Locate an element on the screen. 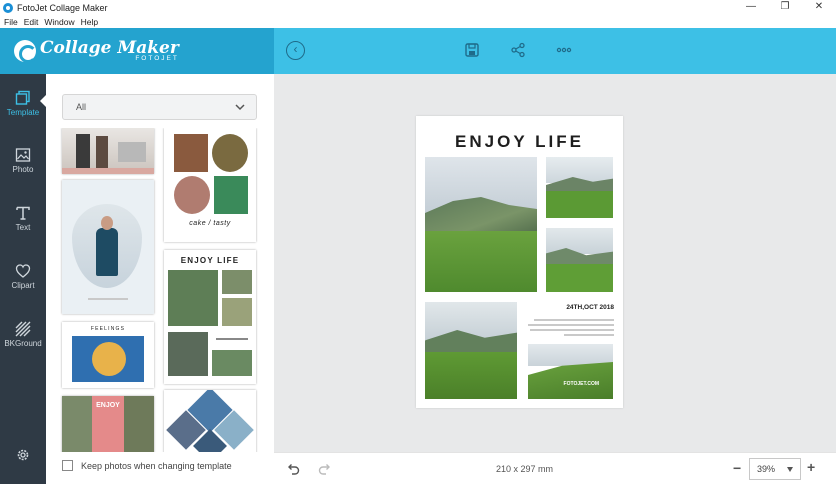 The image size is (836, 484). template-icon is located at coordinates (22, 97).